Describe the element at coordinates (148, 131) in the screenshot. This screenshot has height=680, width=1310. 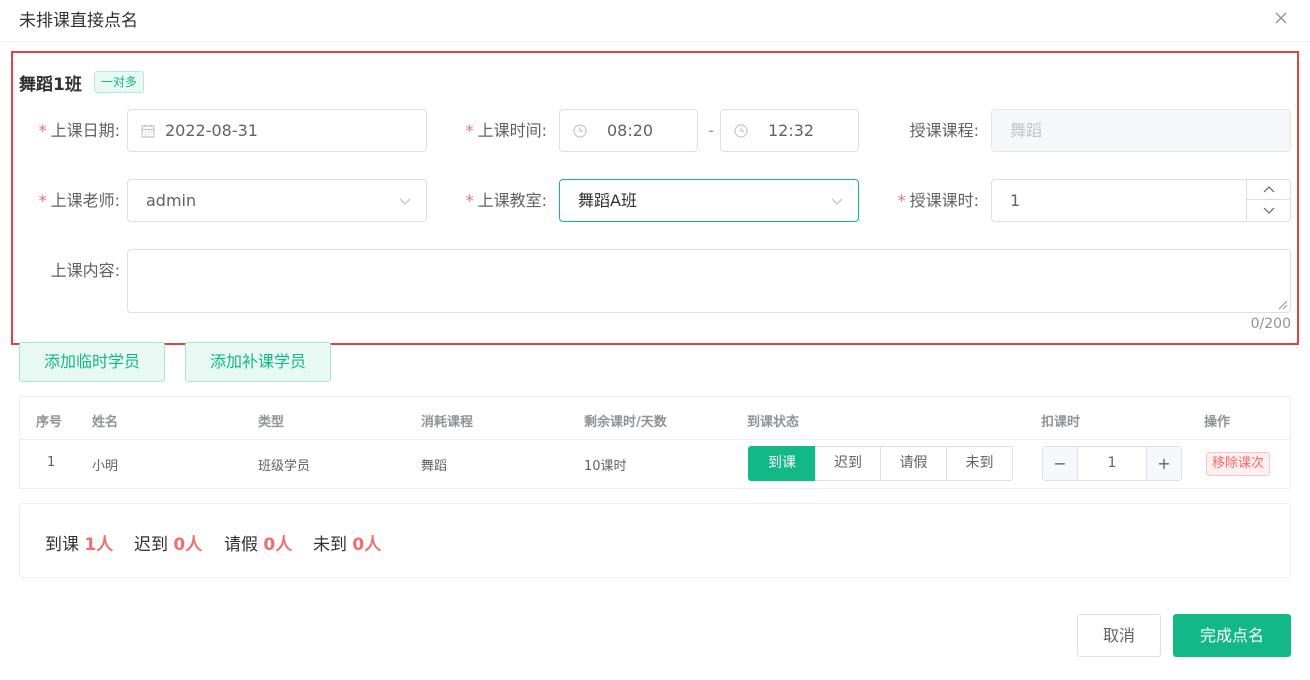
I see `calendar-icon` at that location.